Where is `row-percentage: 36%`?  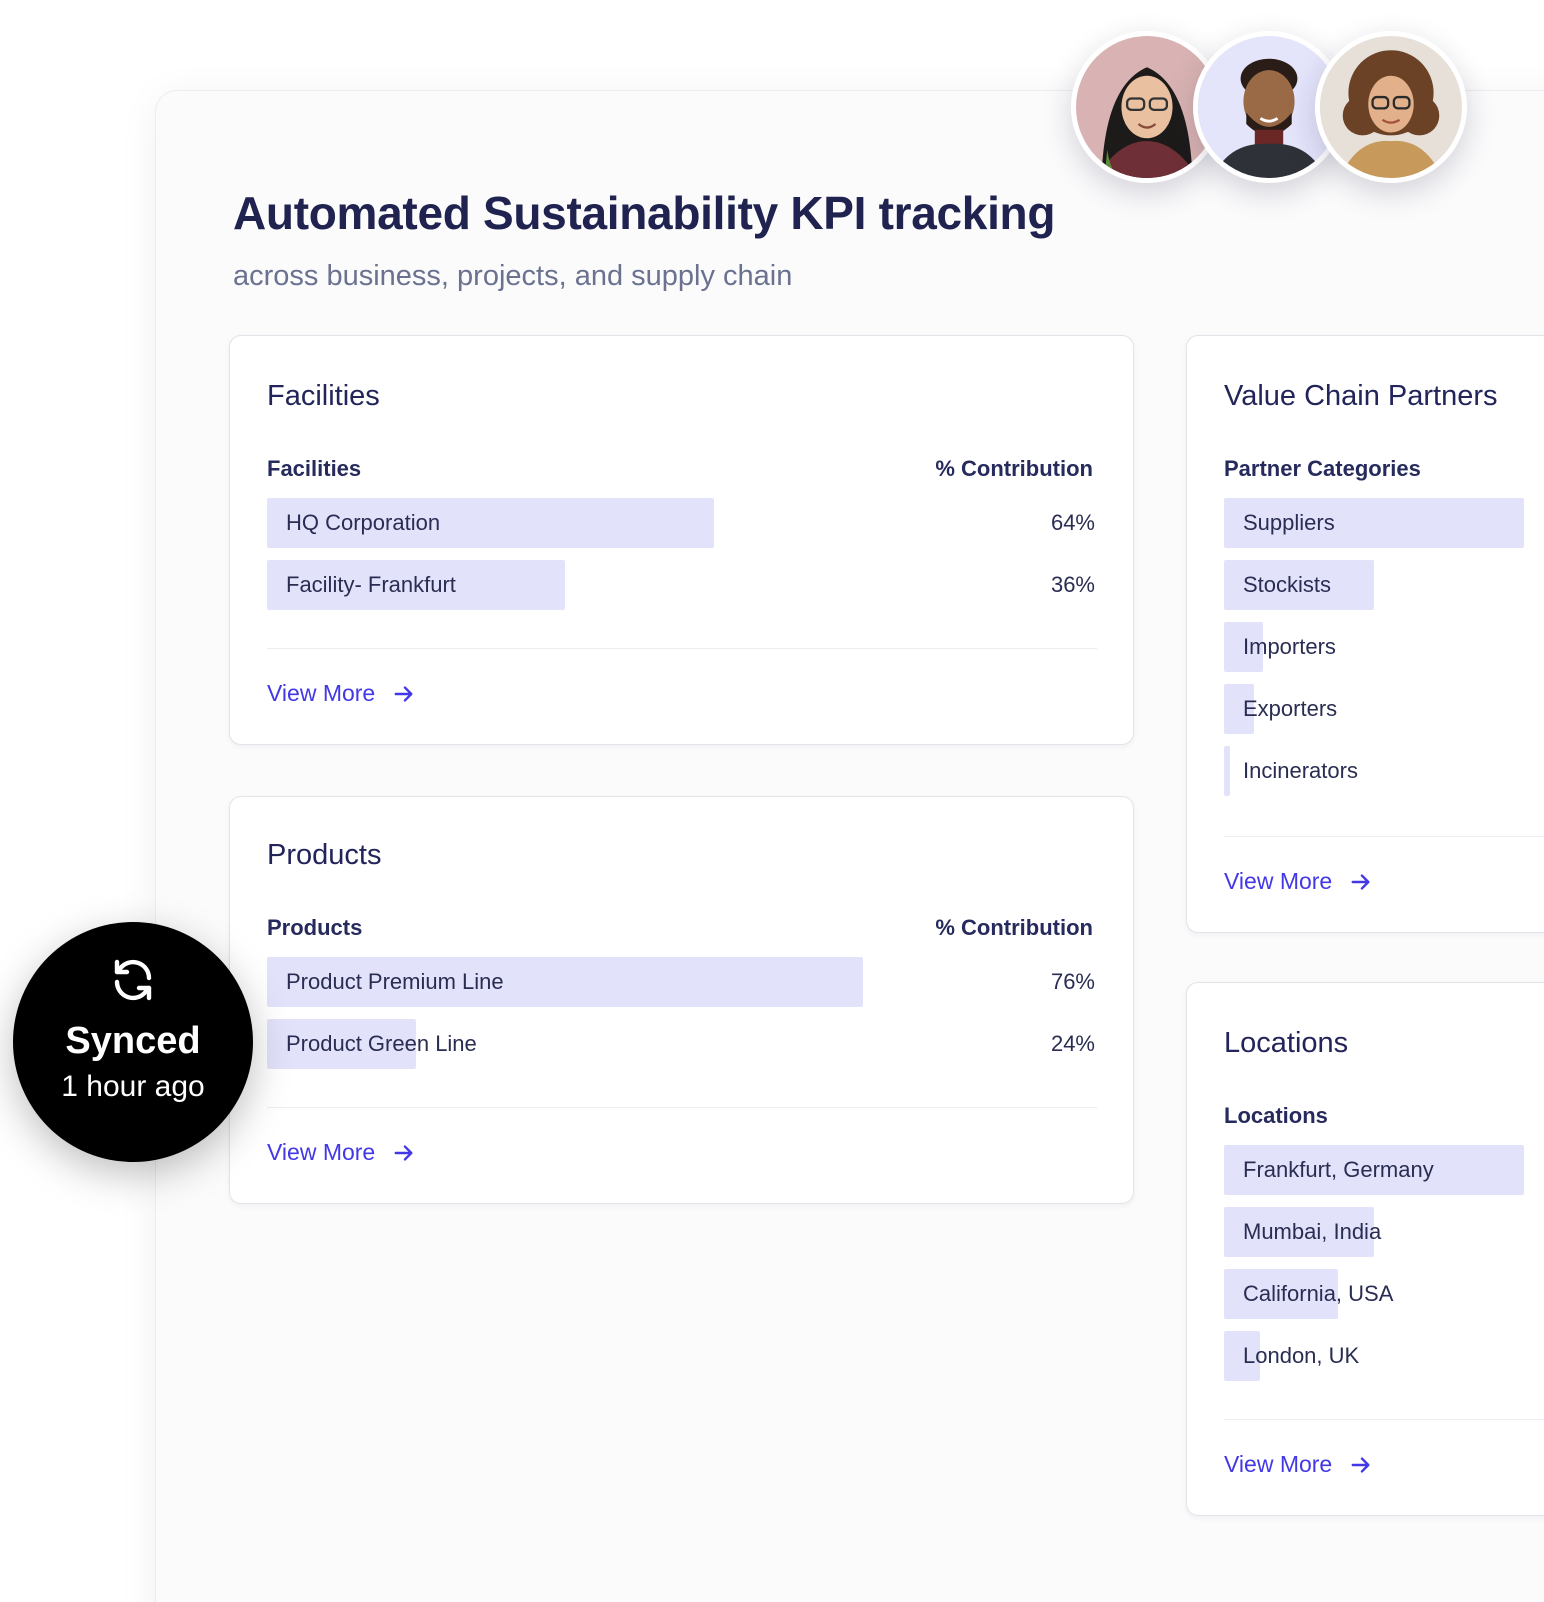 row-percentage: 36% is located at coordinates (1072, 584).